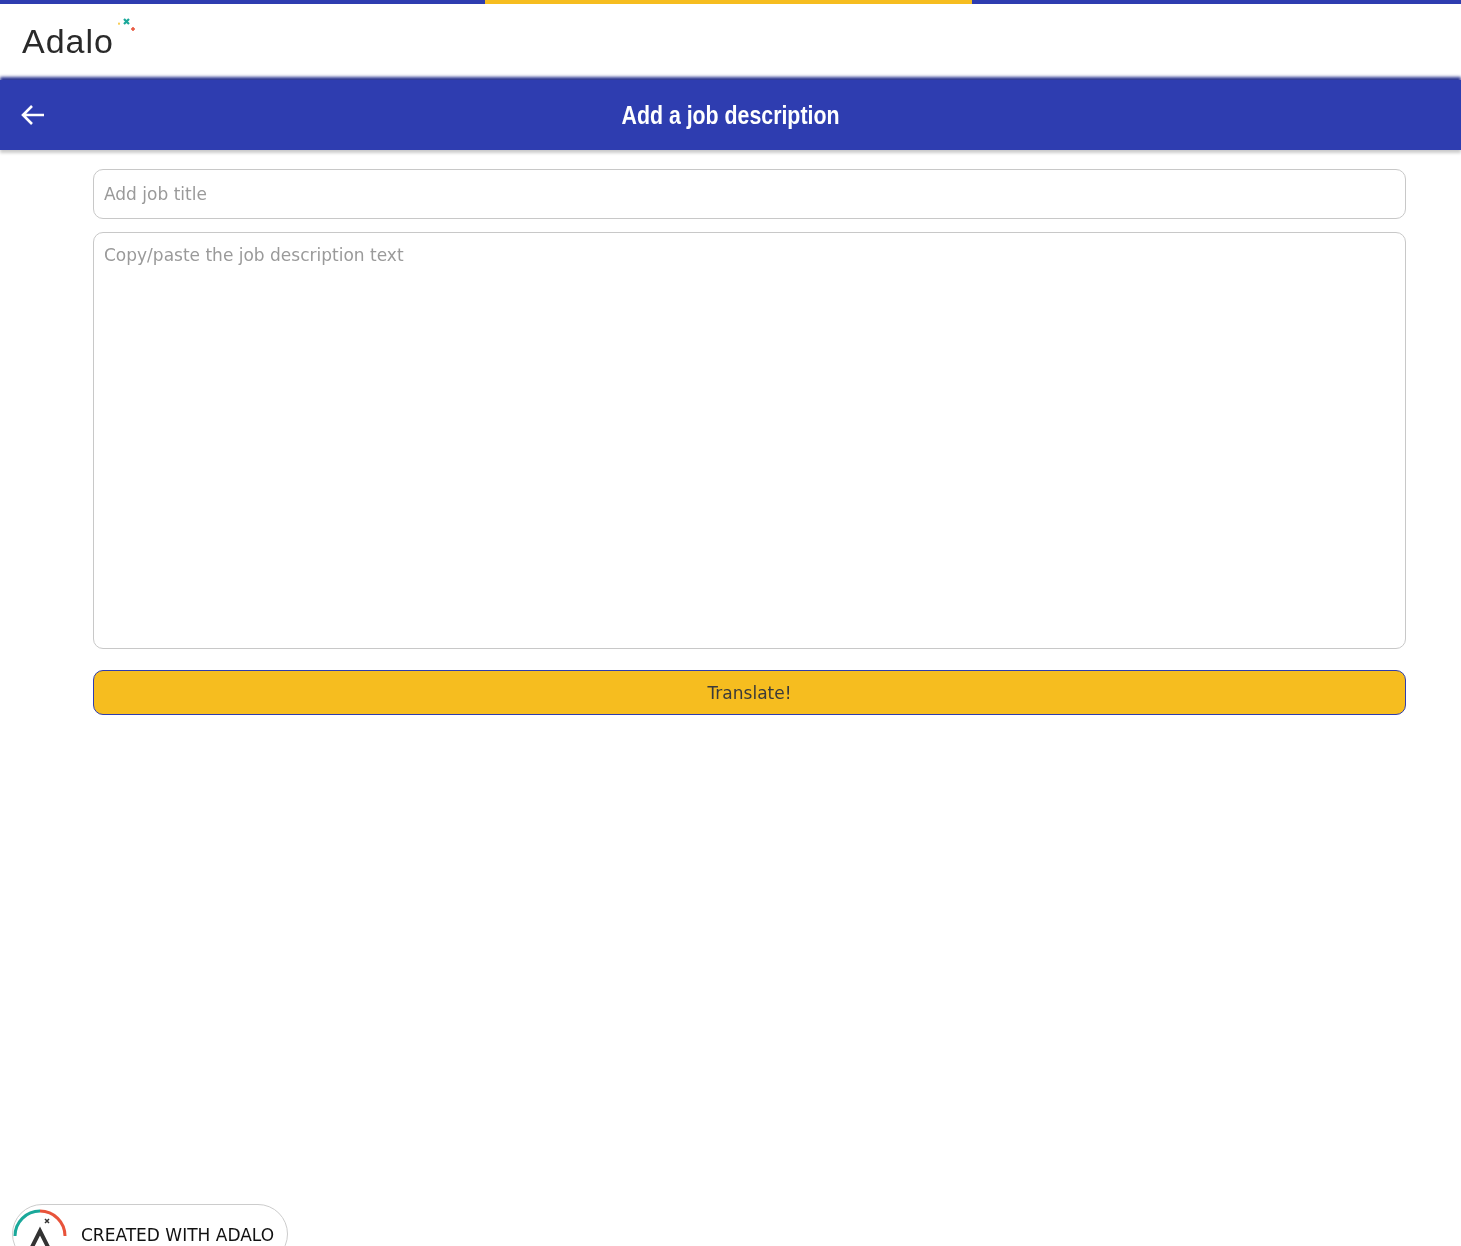 Image resolution: width=1461 pixels, height=1246 pixels. Describe the element at coordinates (749, 692) in the screenshot. I see `translate-button: Translate!` at that location.